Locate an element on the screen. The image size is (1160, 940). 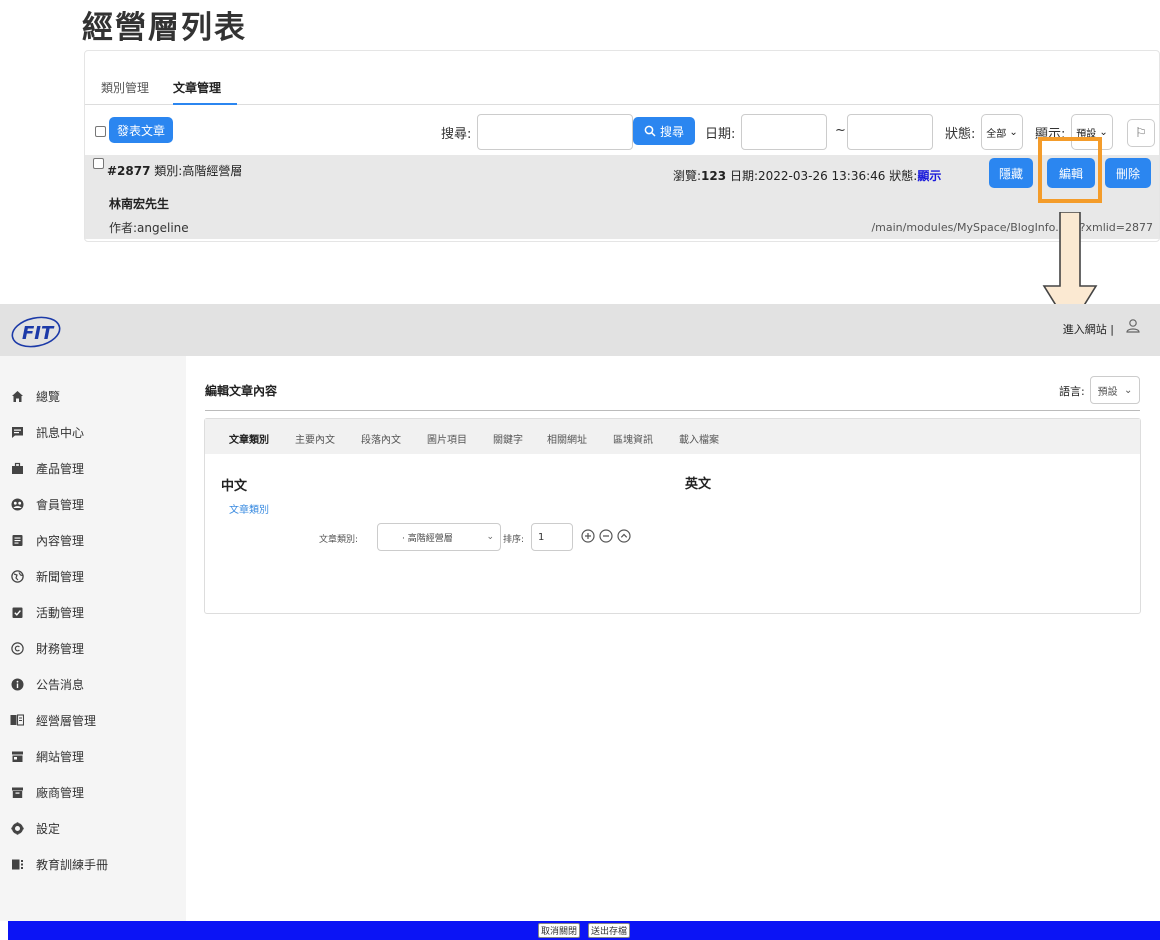
flag-button: ⚐ is located at coordinates (1141, 133).